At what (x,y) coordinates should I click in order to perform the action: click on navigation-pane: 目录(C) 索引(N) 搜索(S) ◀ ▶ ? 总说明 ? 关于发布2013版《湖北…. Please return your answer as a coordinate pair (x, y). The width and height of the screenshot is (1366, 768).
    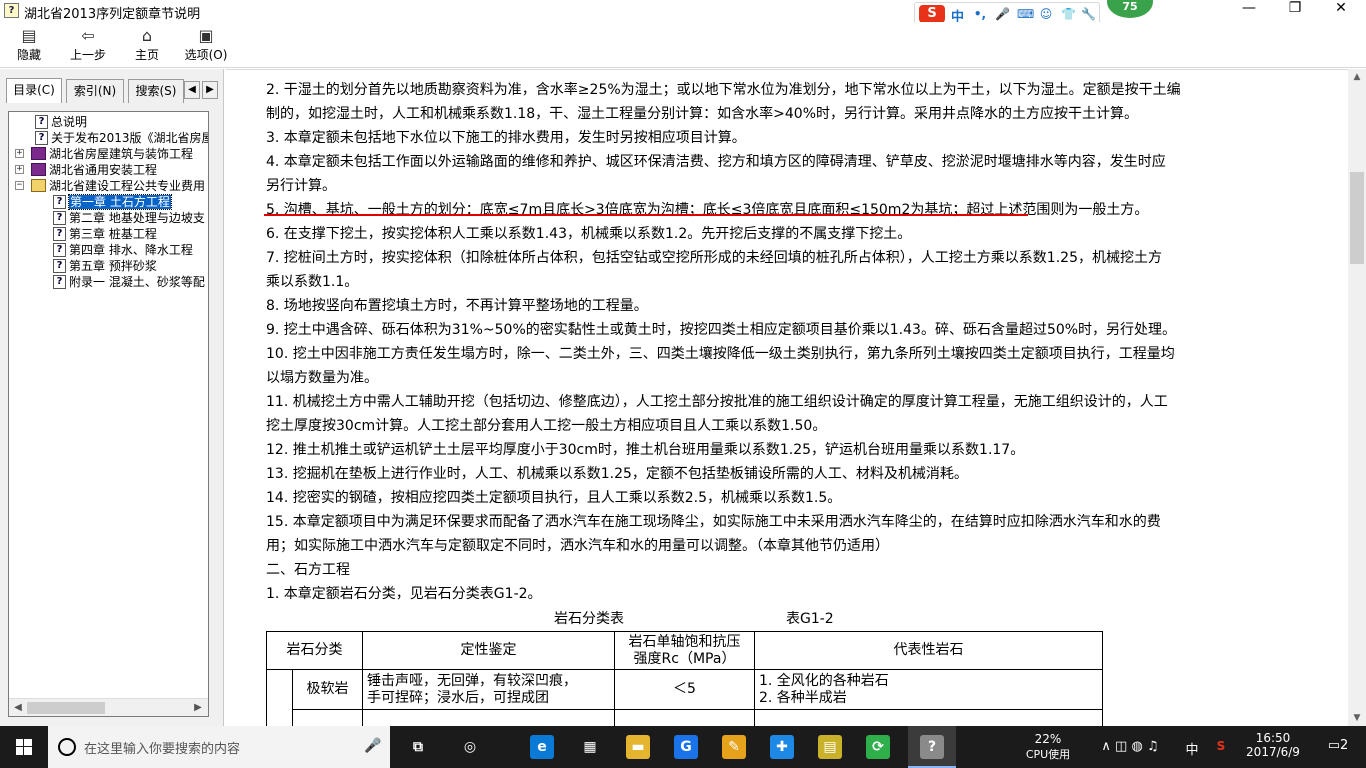
    Looking at the image, I should click on (112, 397).